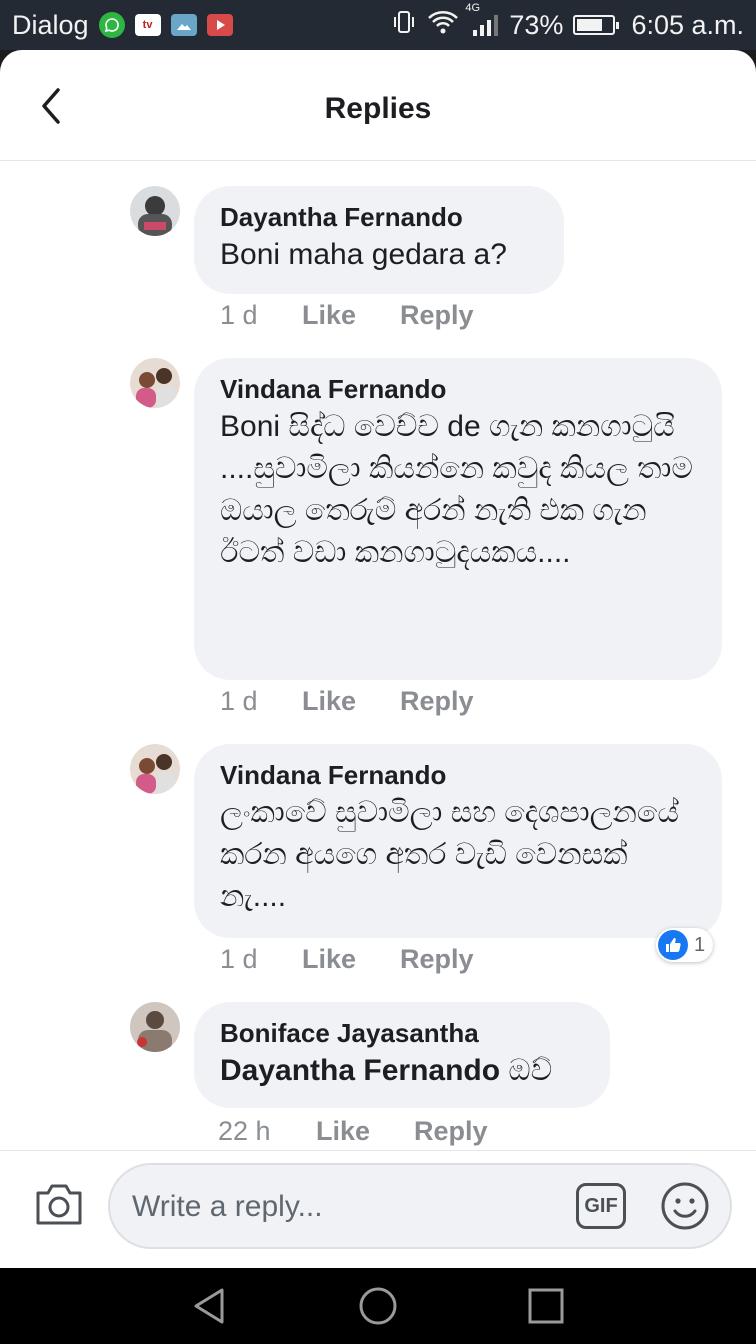 Image resolution: width=756 pixels, height=1344 pixels. What do you see at coordinates (363, 254) in the screenshot?
I see `comment-text: Boni maha gedara a?` at bounding box center [363, 254].